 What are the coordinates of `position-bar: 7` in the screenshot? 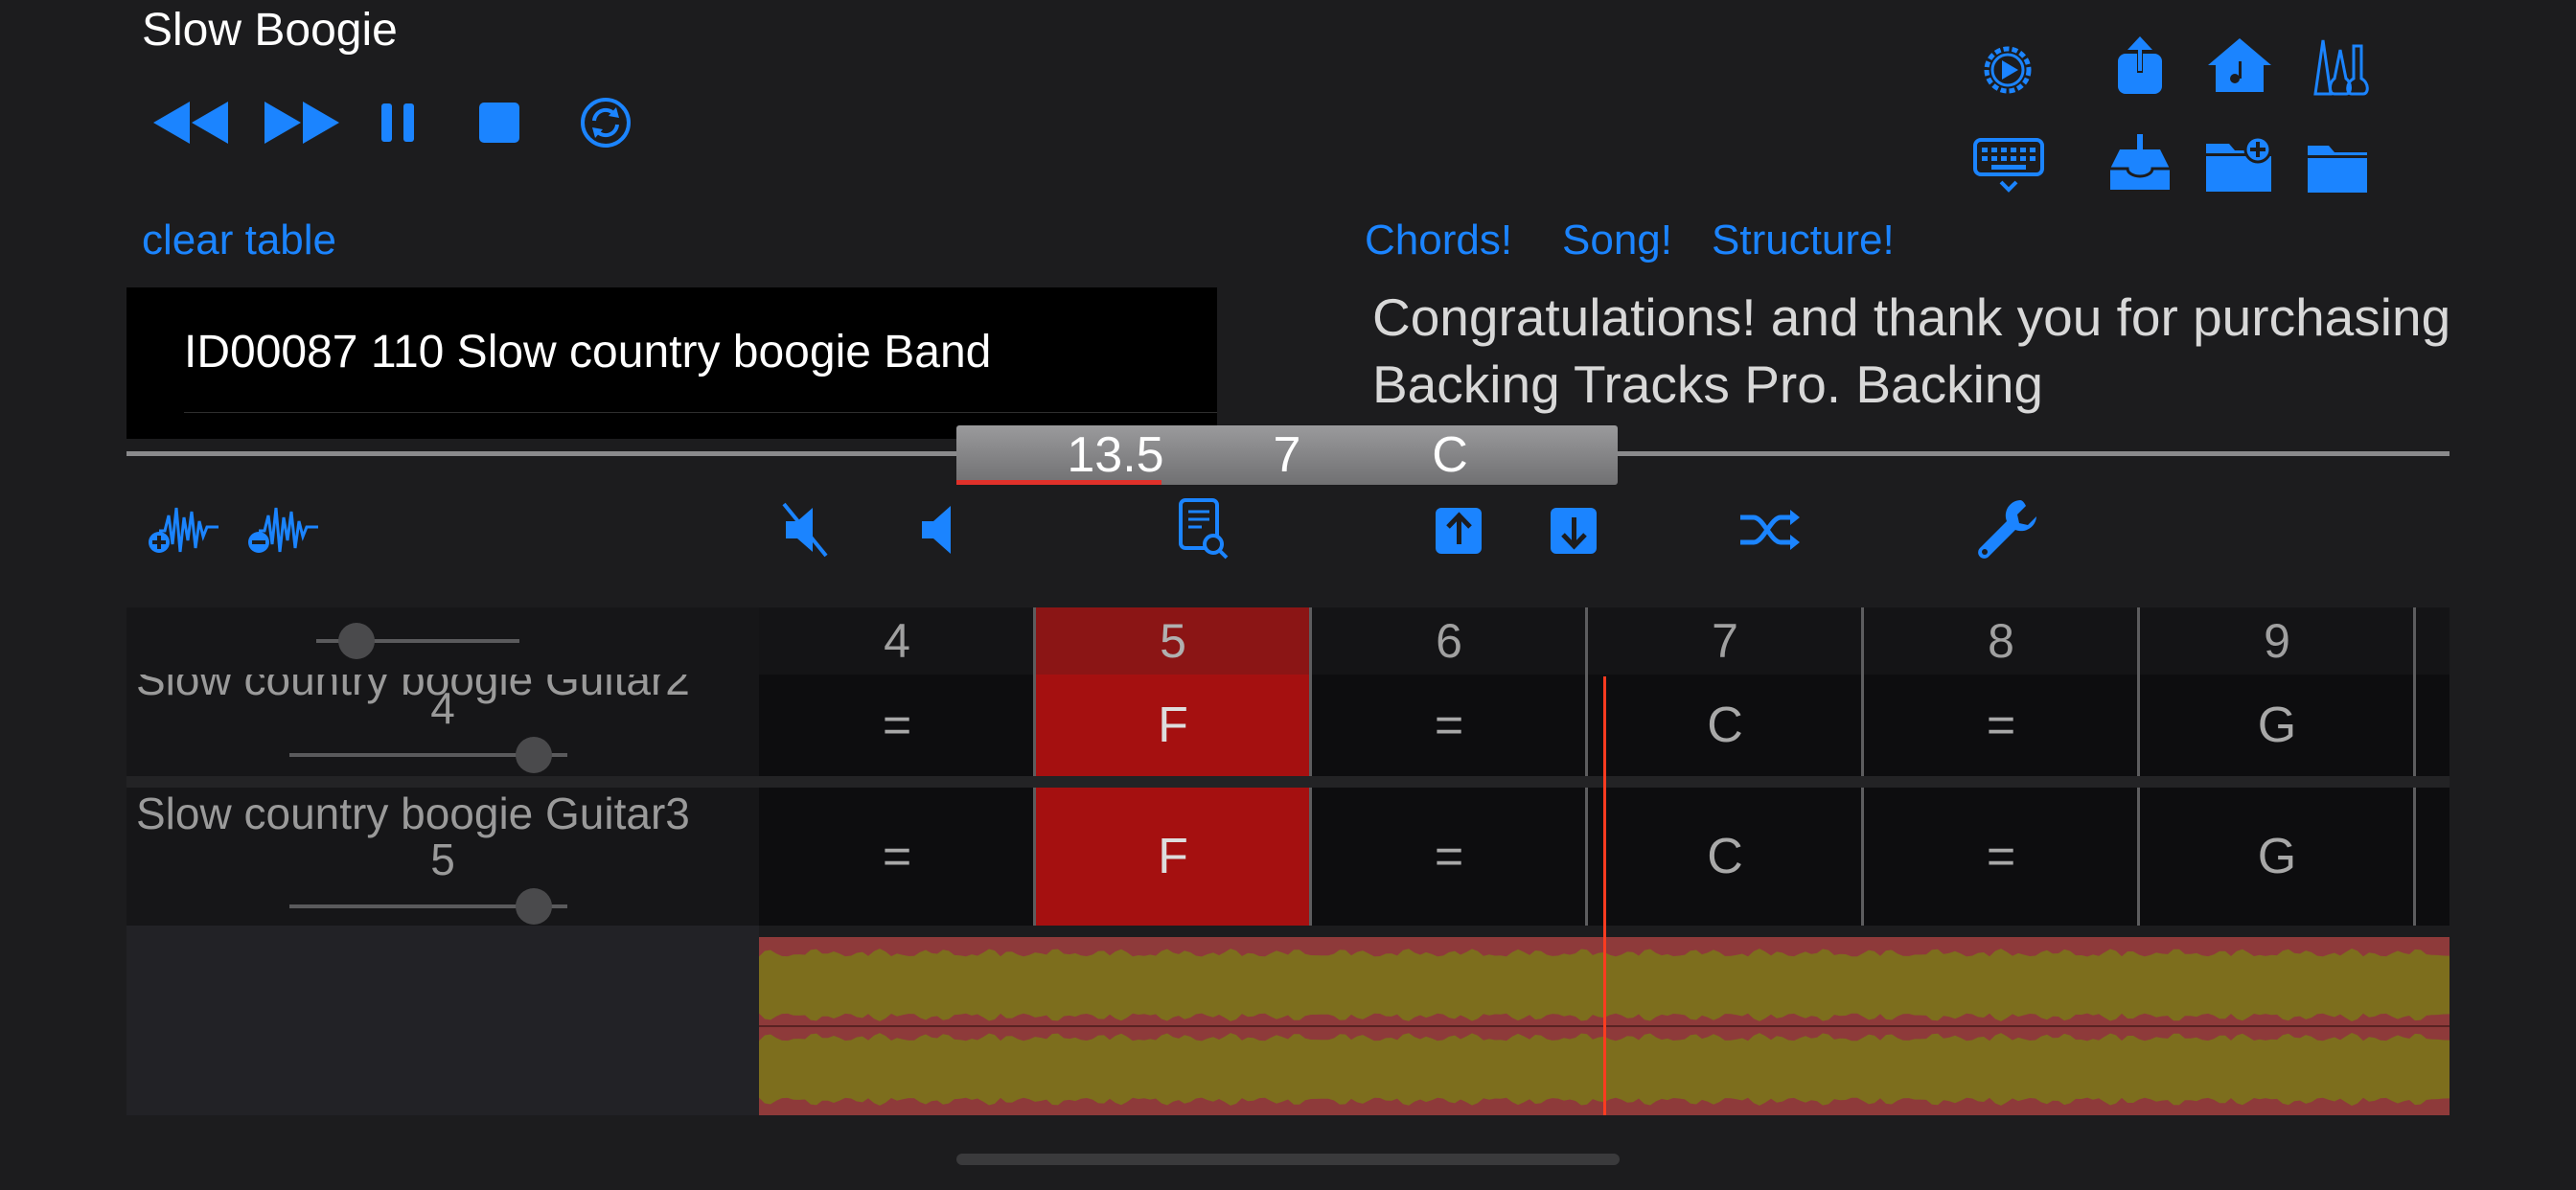 It's located at (1287, 455).